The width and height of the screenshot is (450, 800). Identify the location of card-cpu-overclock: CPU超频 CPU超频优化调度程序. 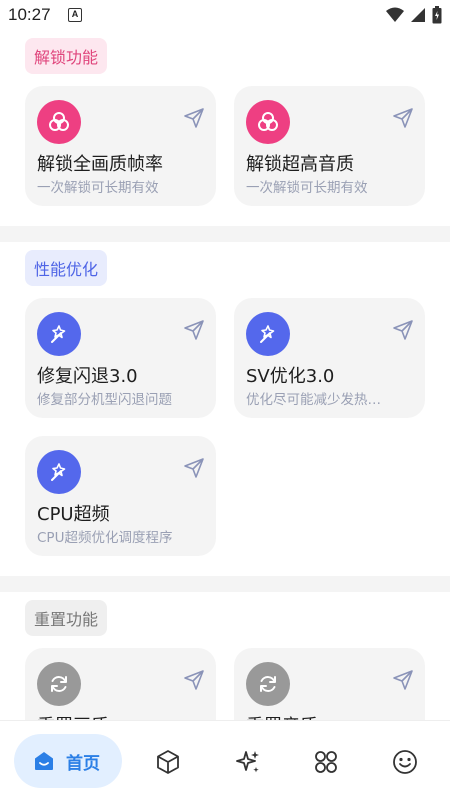
(120, 496).